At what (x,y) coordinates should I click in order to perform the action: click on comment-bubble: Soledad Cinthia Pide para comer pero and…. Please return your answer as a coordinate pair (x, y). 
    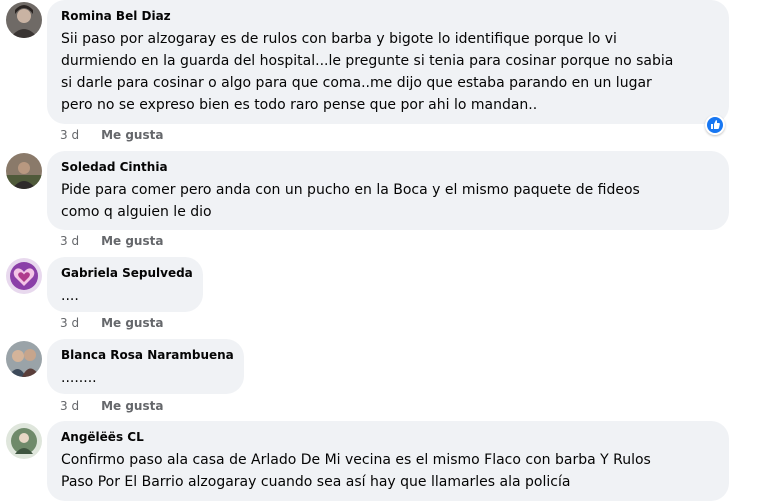
    Looking at the image, I should click on (388, 190).